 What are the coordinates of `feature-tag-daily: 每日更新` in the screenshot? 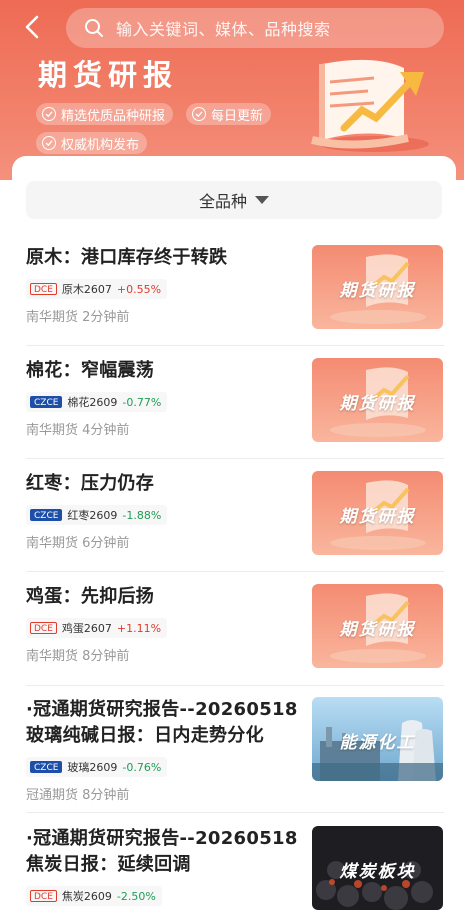 It's located at (229, 114).